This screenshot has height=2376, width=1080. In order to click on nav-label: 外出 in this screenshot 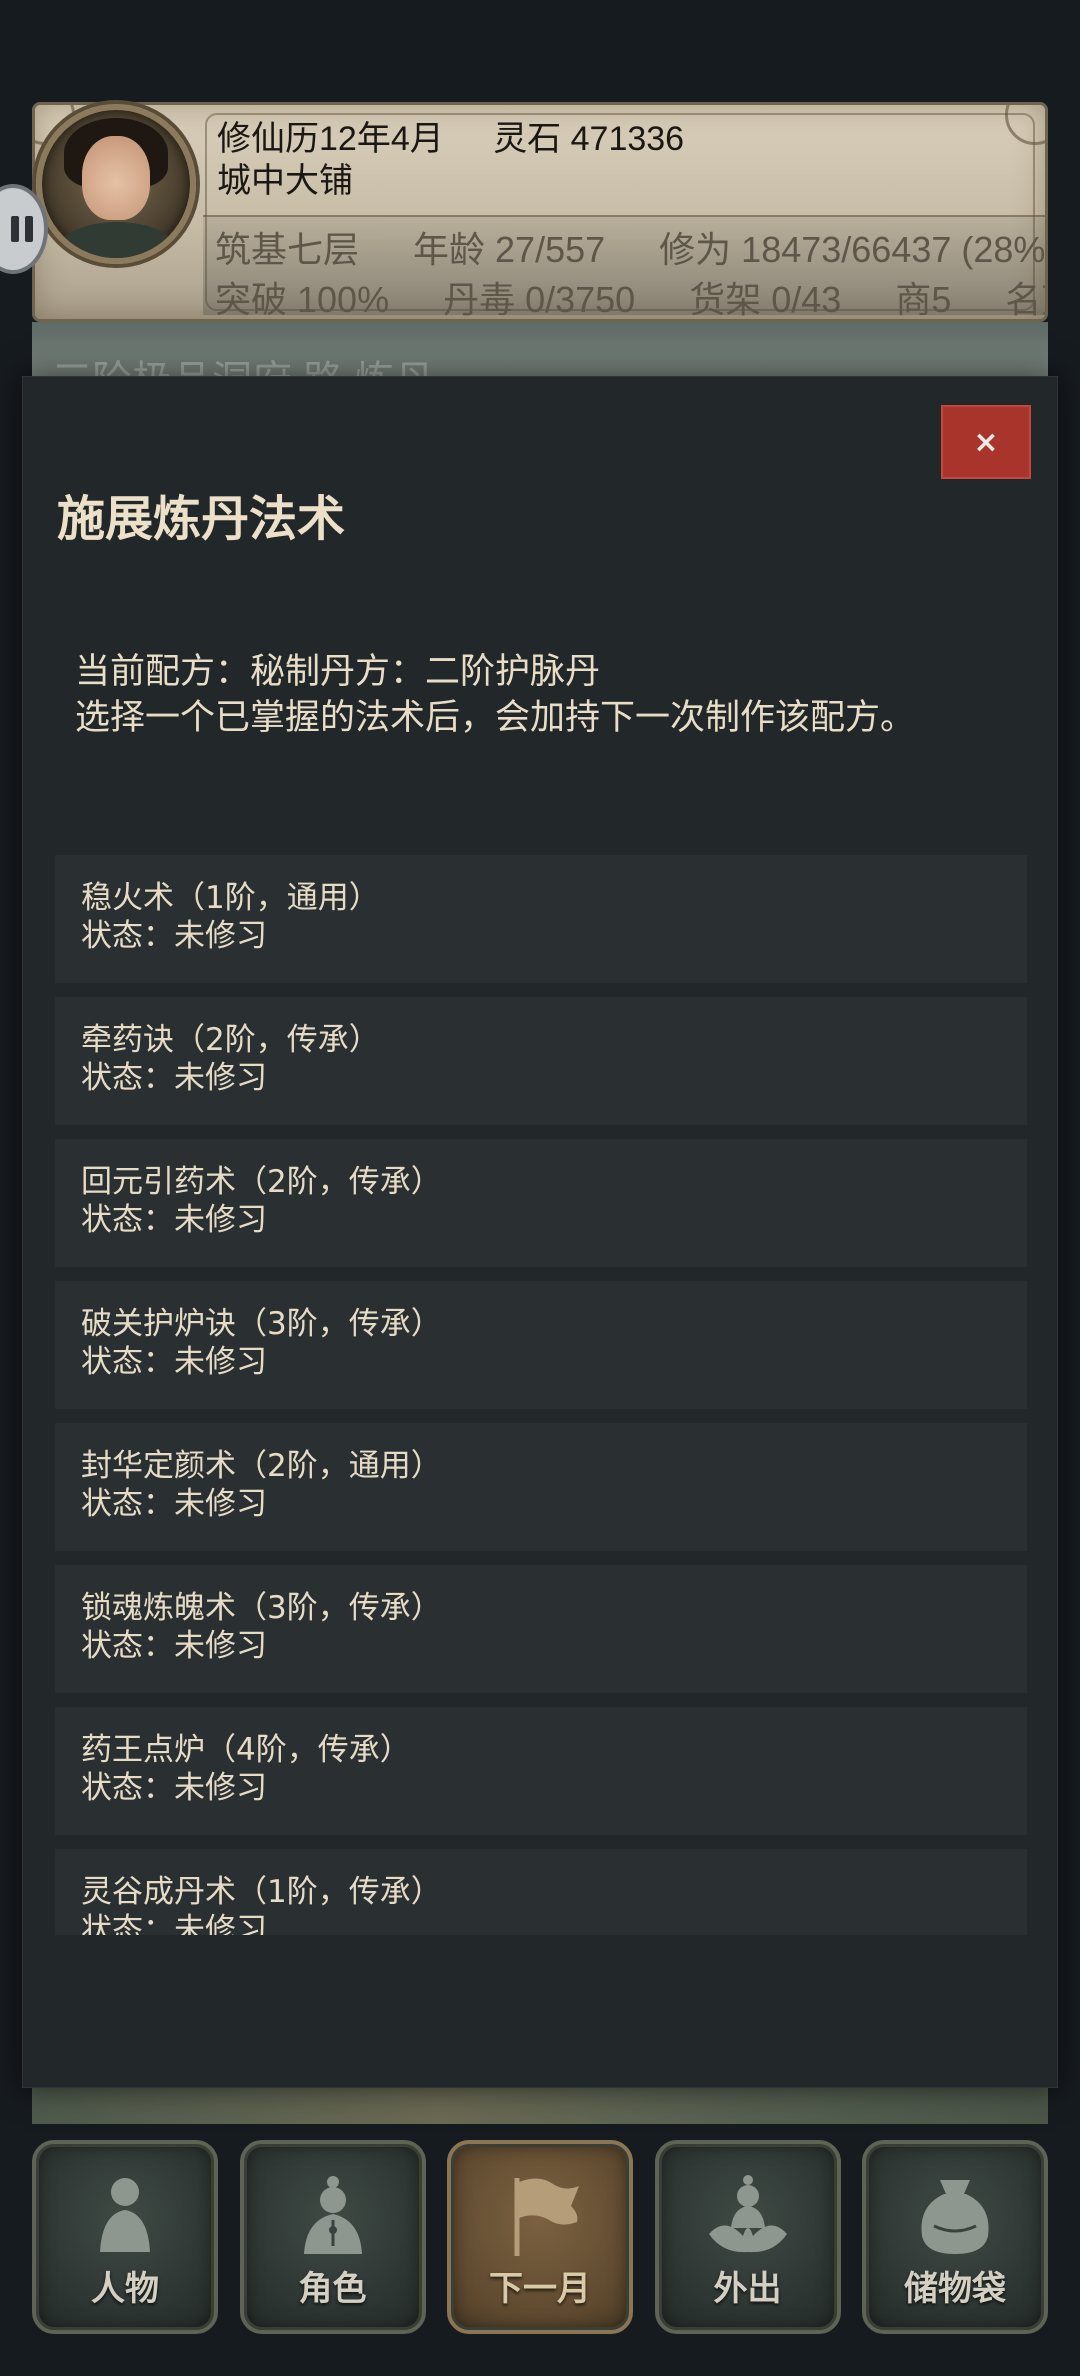, I will do `click(747, 2289)`.